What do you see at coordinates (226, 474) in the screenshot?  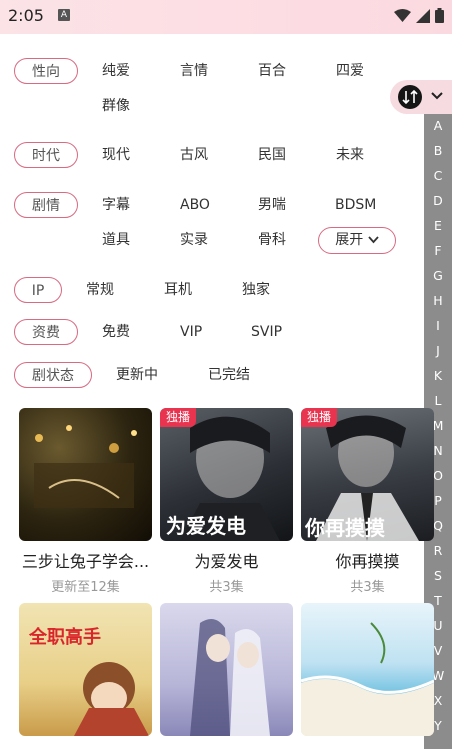 I see `card-cover: 独播 为爱发电` at bounding box center [226, 474].